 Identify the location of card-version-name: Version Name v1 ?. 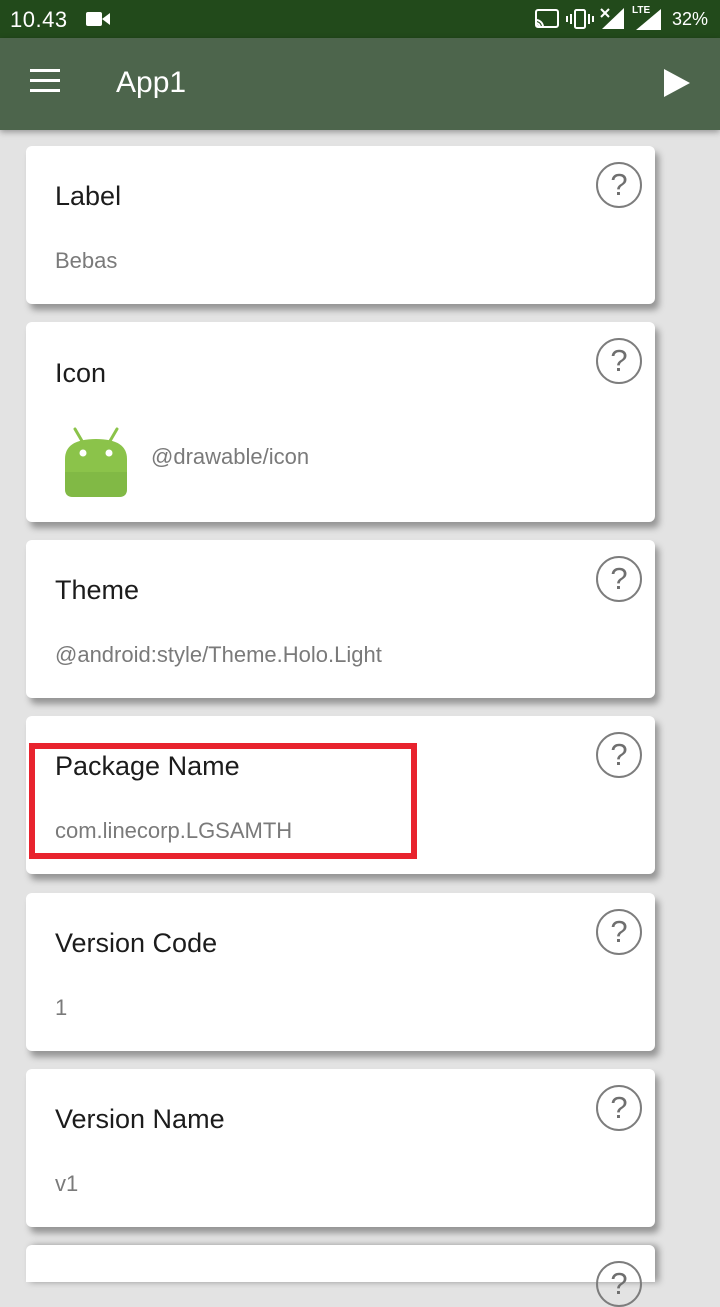
(340, 1148).